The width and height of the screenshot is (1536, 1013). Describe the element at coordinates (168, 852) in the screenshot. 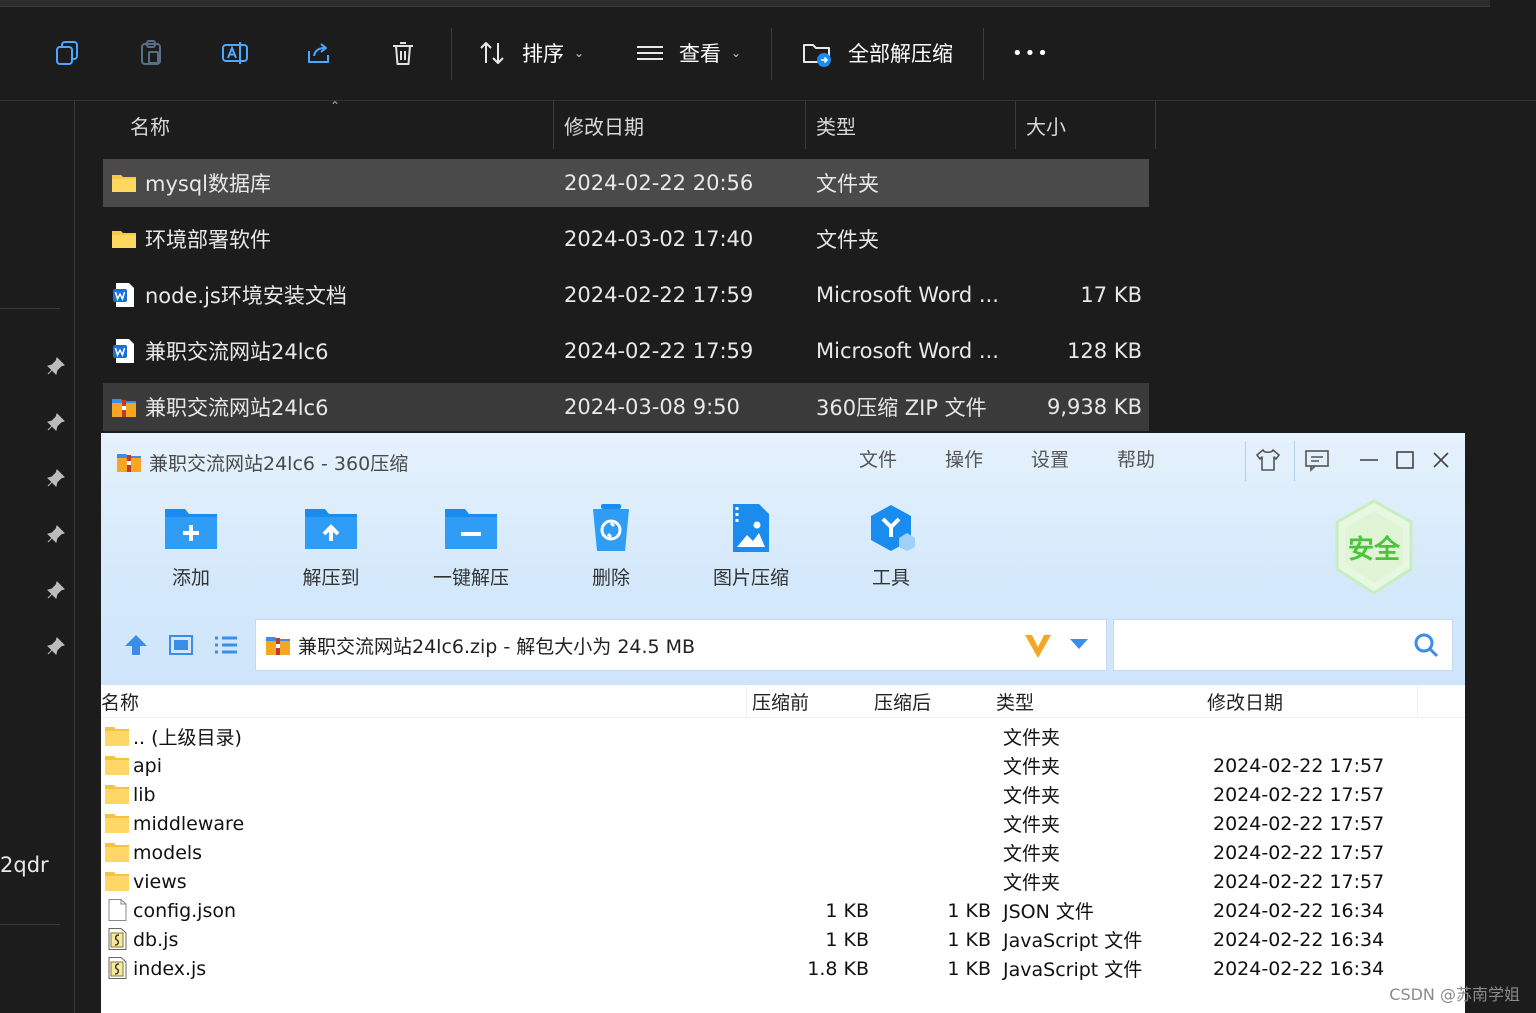

I see `entry-name: models` at that location.